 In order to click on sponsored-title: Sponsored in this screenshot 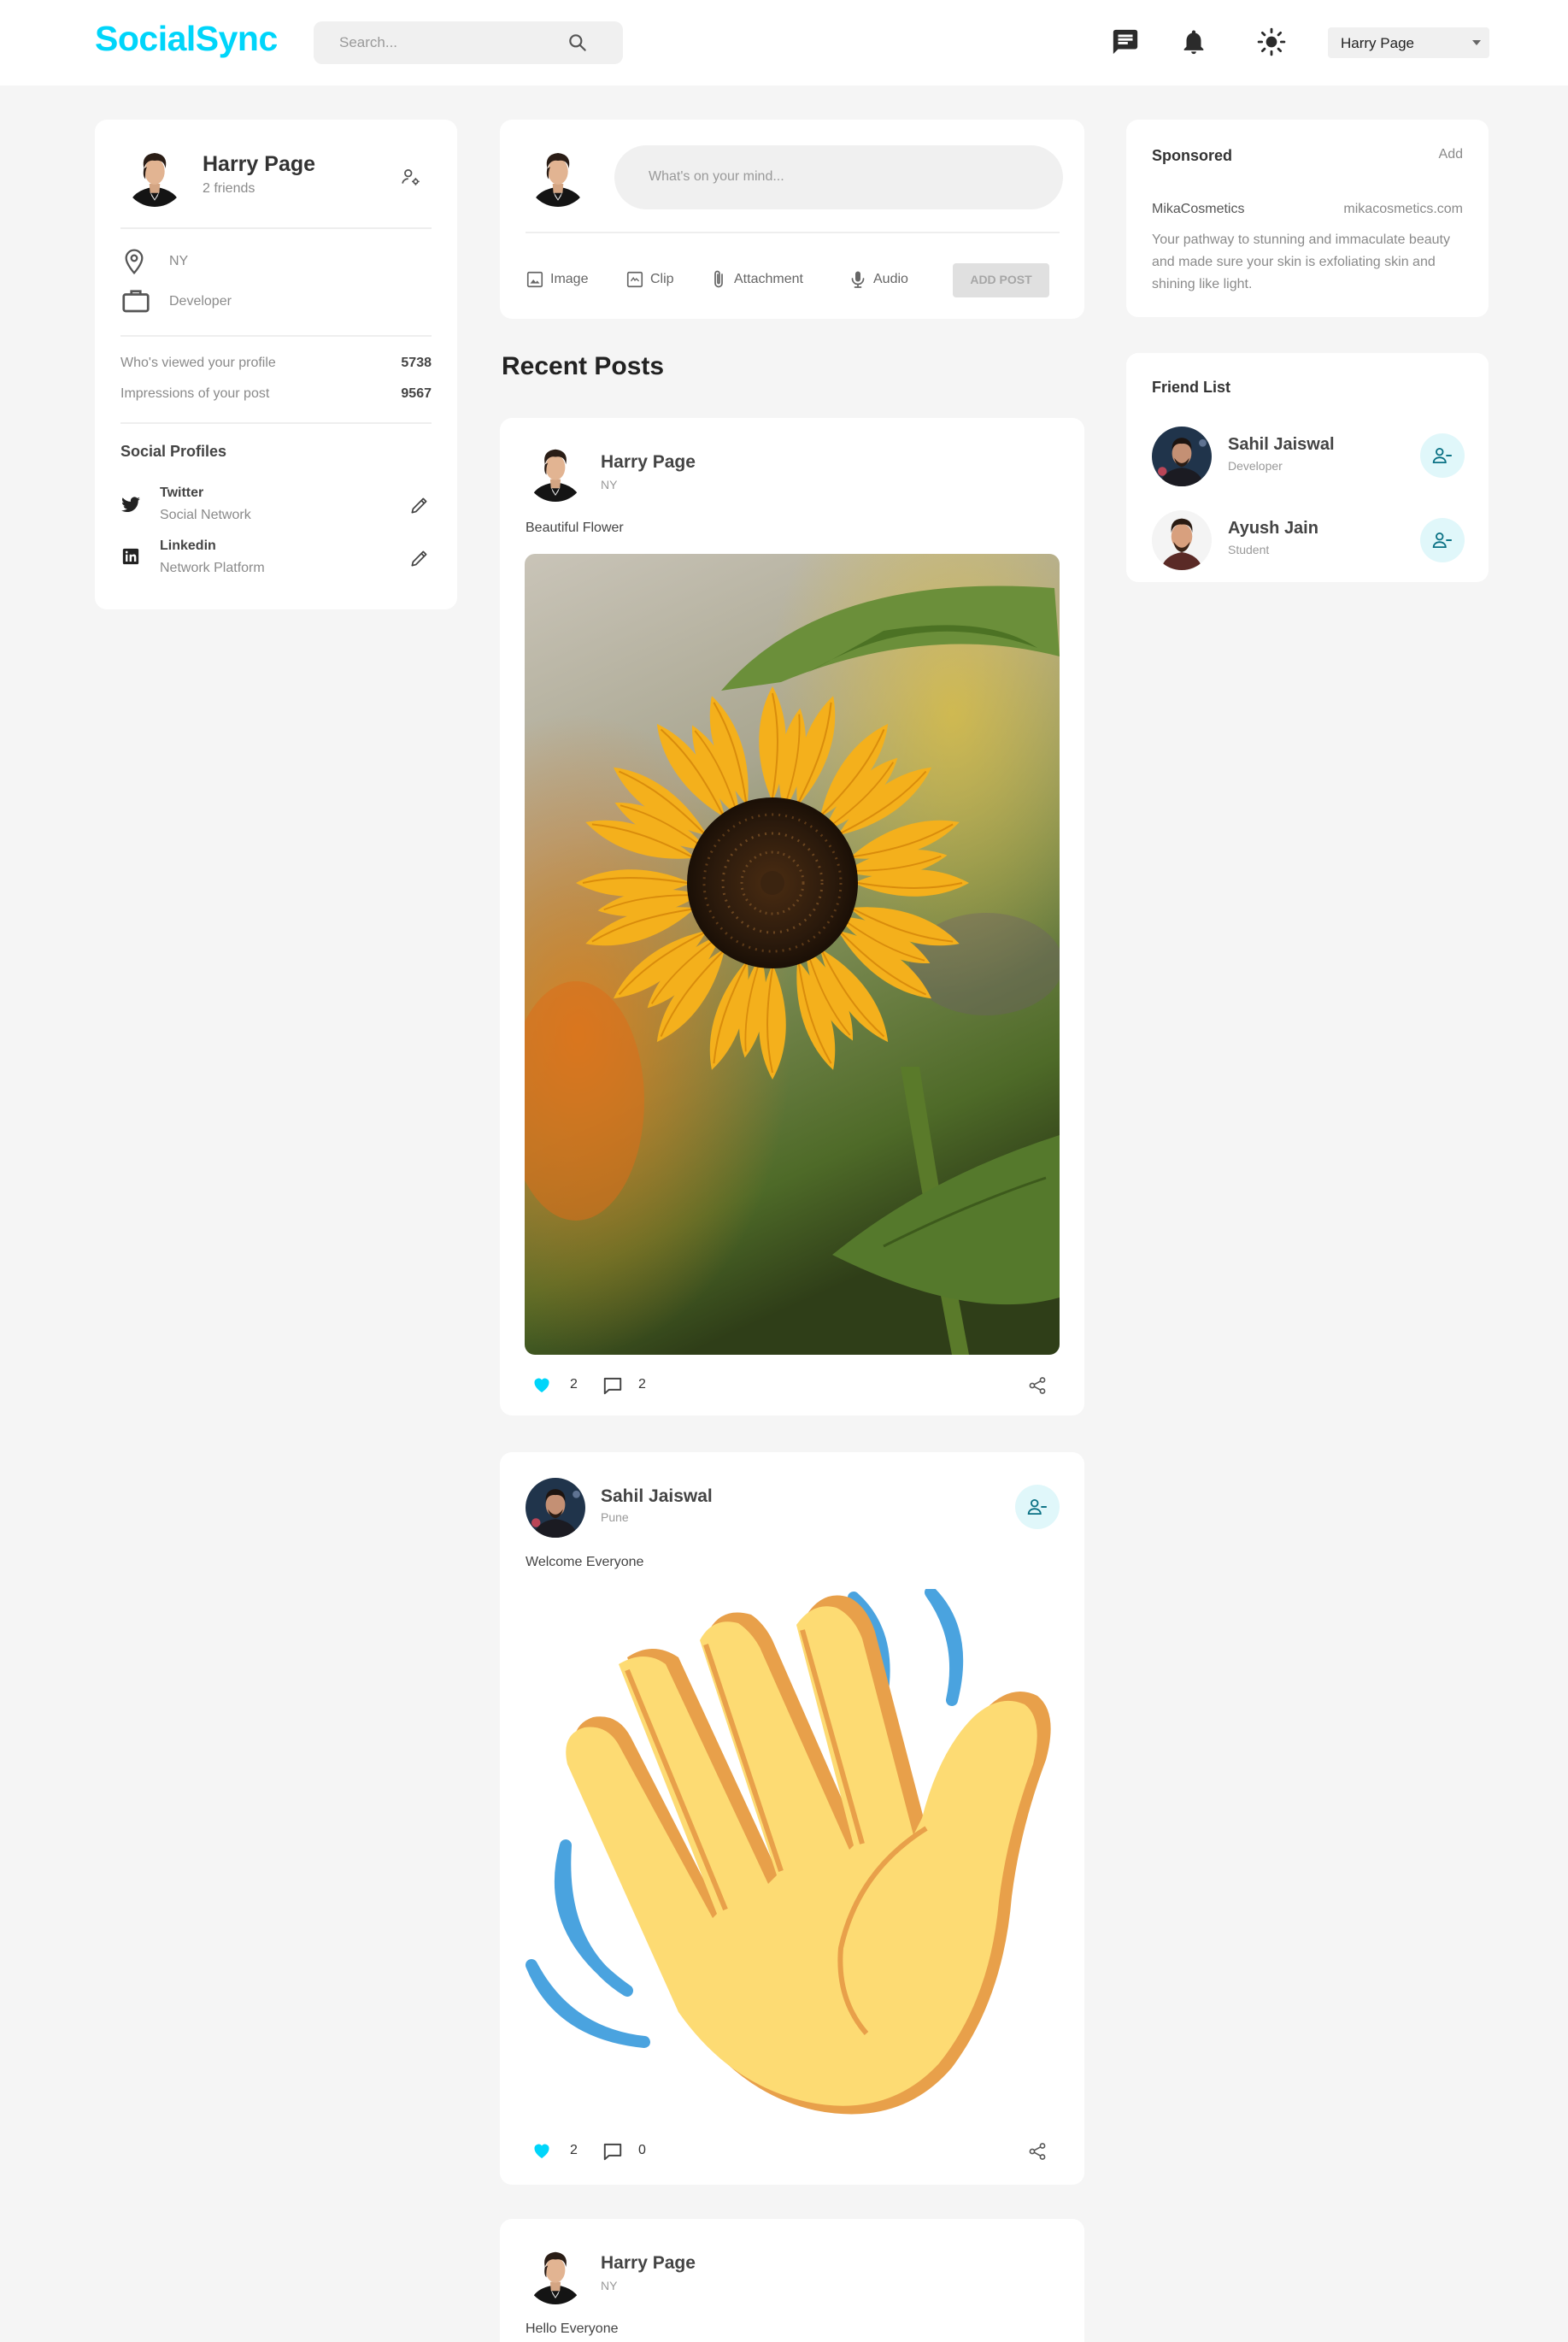, I will do `click(1192, 155)`.